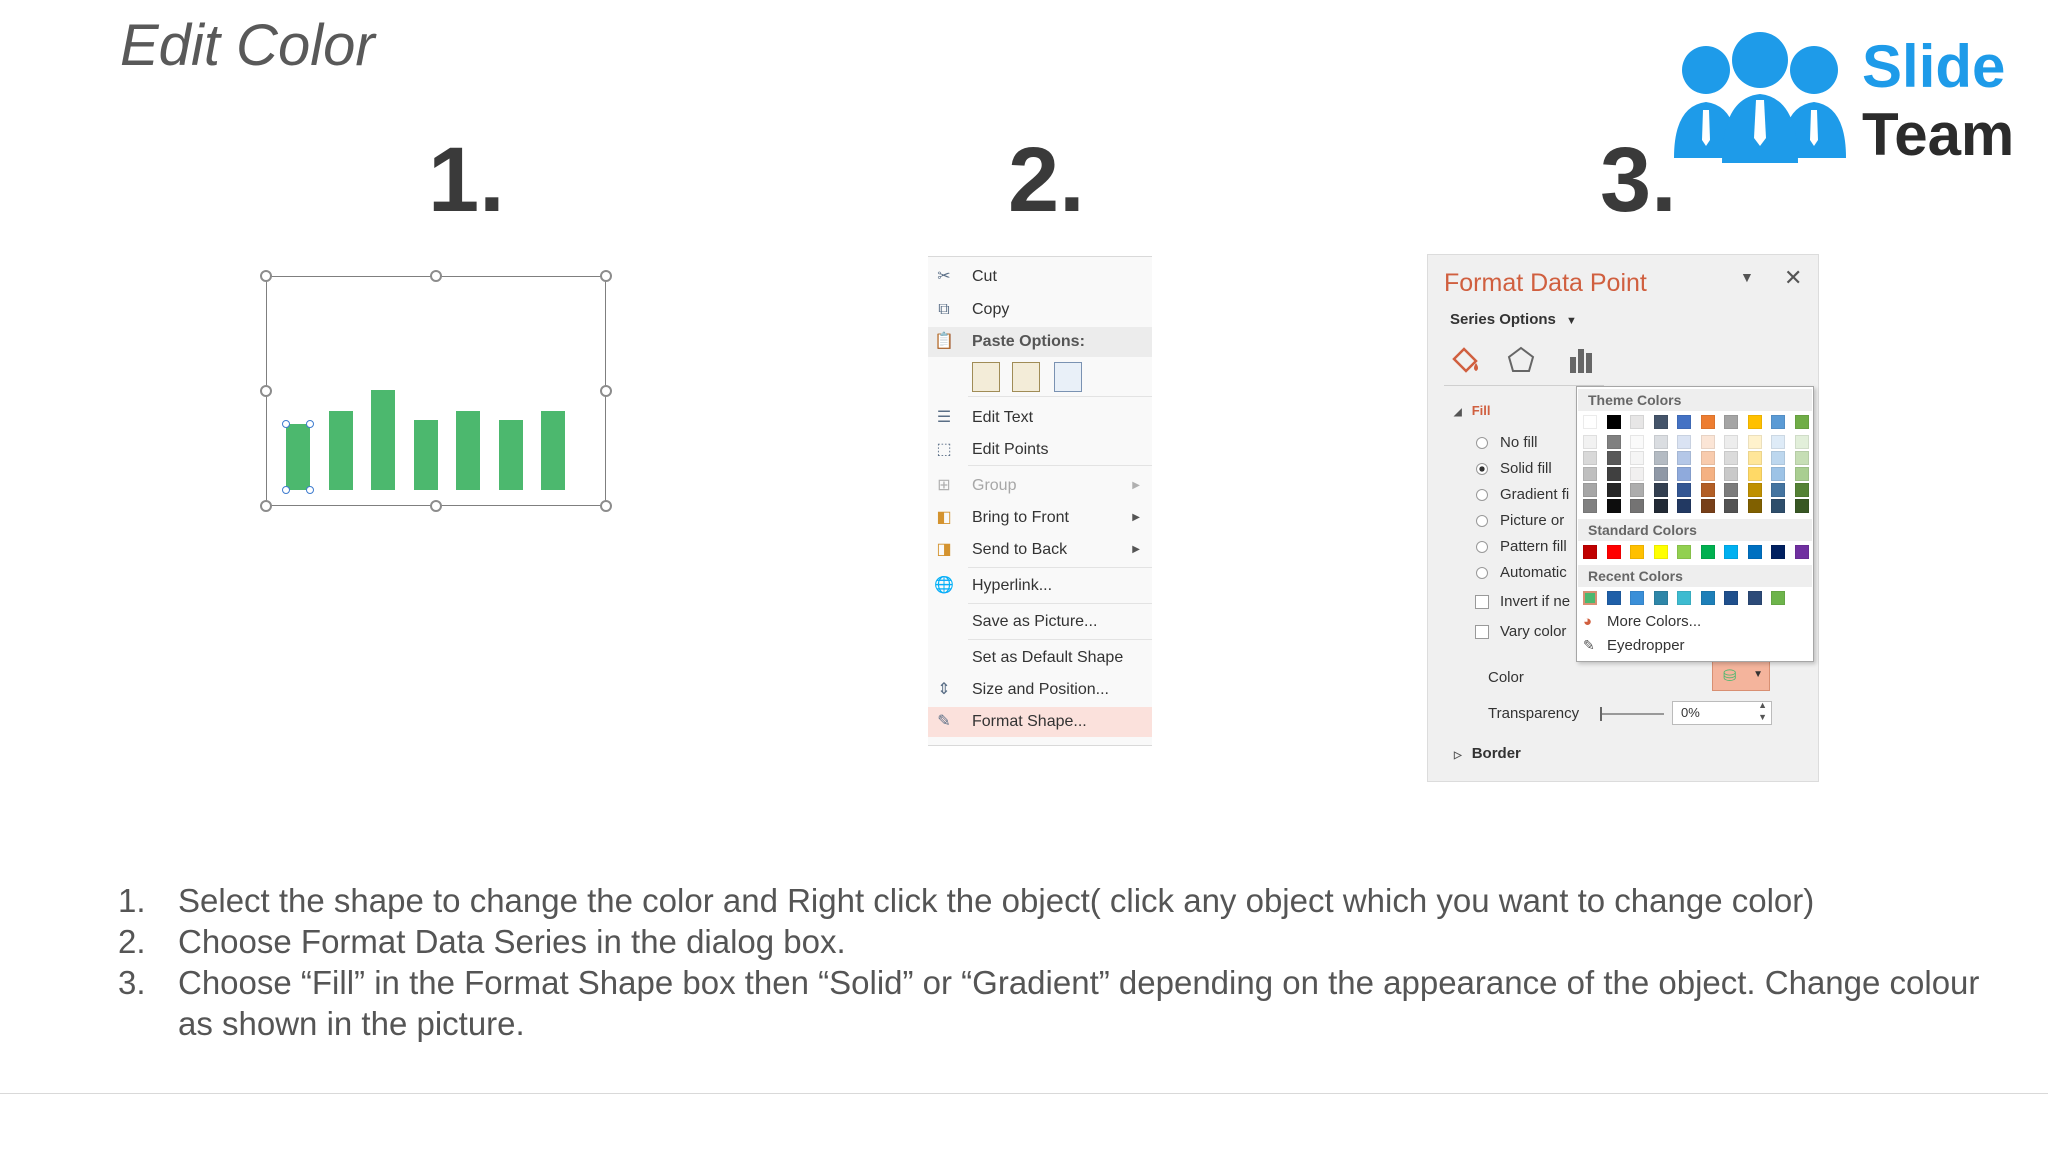 The height and width of the screenshot is (1152, 2048). I want to click on series-options-dropdown: Series Options ▼, so click(1513, 319).